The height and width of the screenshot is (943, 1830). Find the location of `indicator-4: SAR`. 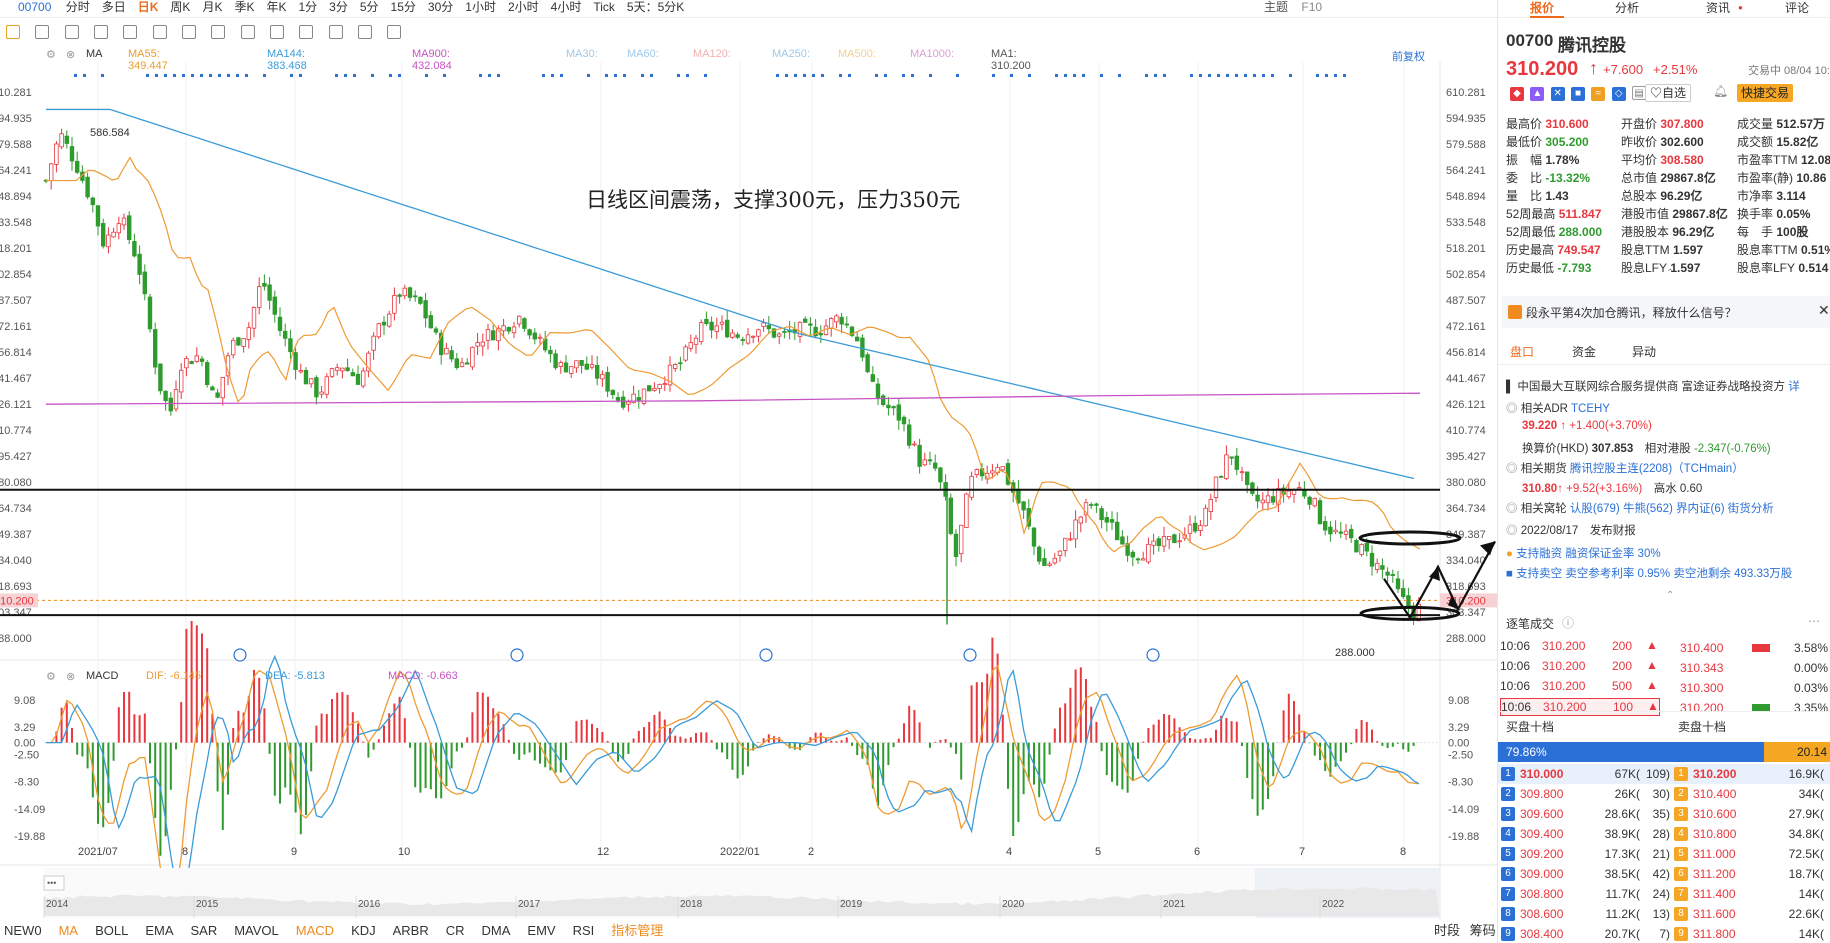

indicator-4: SAR is located at coordinates (203, 931).